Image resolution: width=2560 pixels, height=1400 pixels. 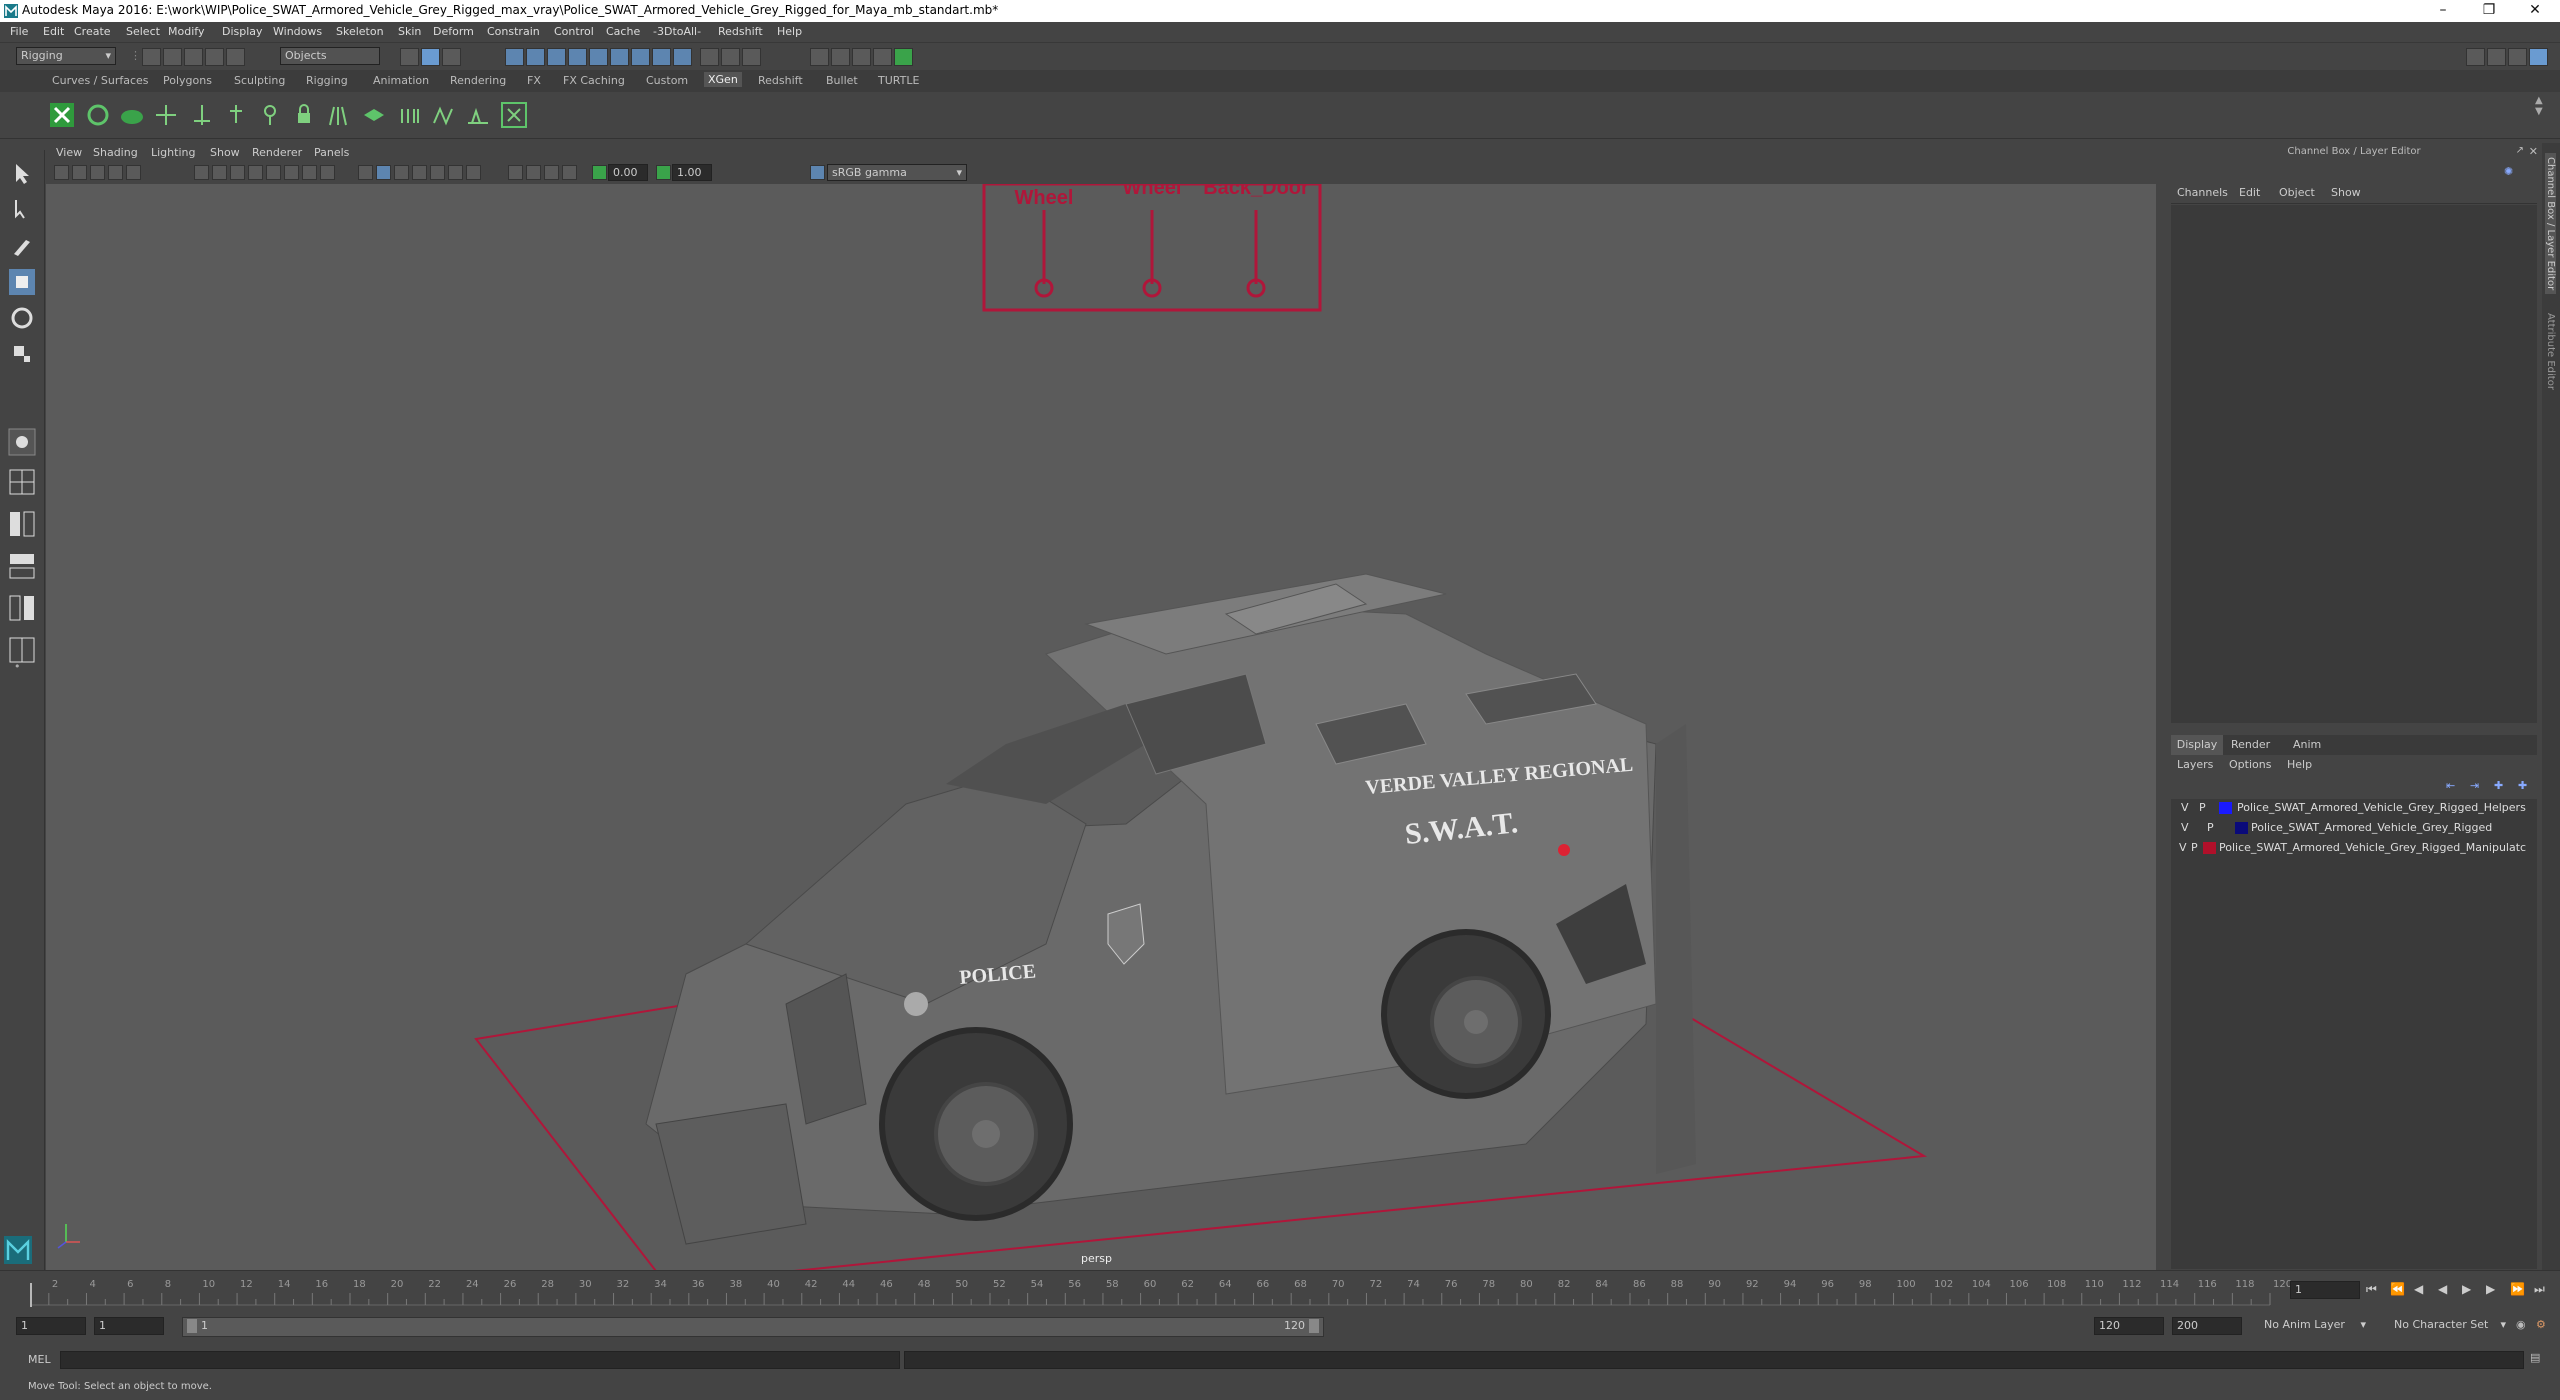 I want to click on ipr-render-icon, so click(x=861, y=57).